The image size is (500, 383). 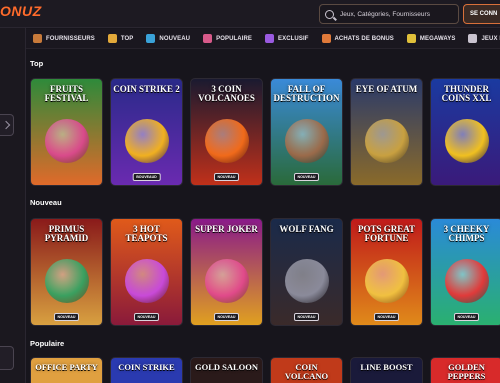 I want to click on login-button: SE CONN, so click(x=481, y=14).